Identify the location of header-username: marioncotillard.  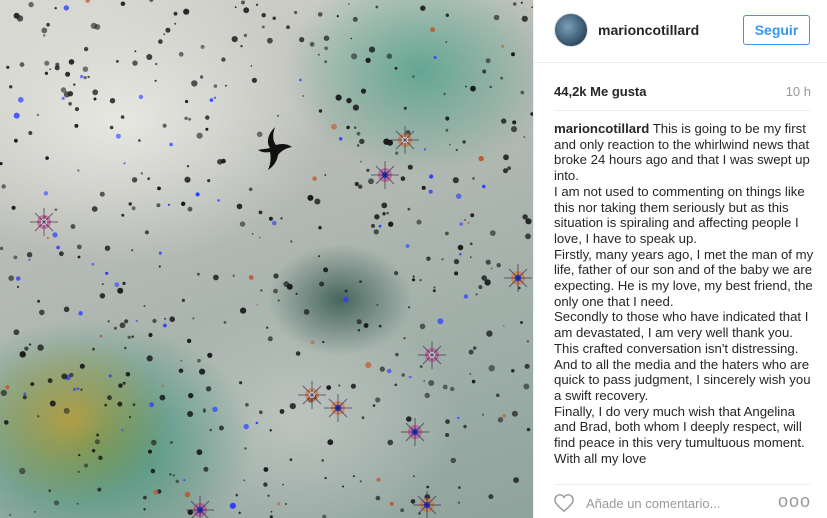
(648, 30).